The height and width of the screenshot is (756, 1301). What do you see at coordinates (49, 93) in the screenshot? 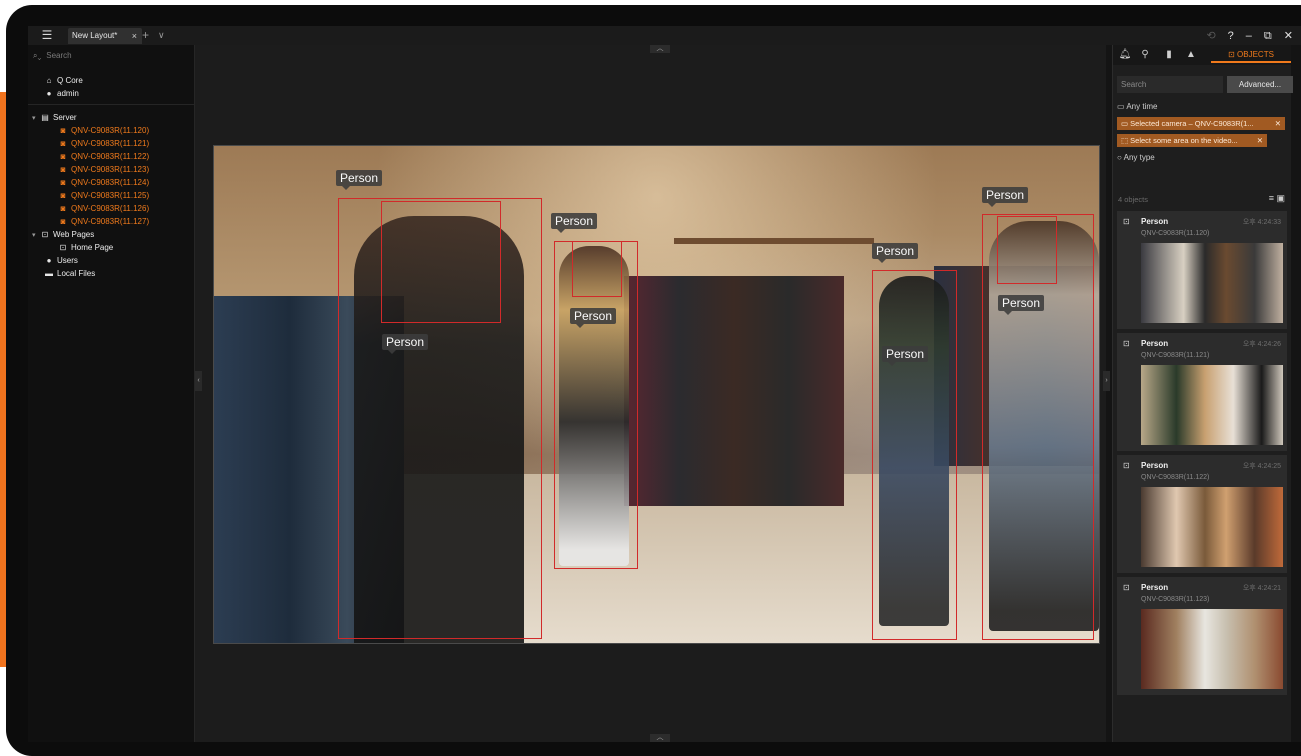
I see `user-icon: ●` at bounding box center [49, 93].